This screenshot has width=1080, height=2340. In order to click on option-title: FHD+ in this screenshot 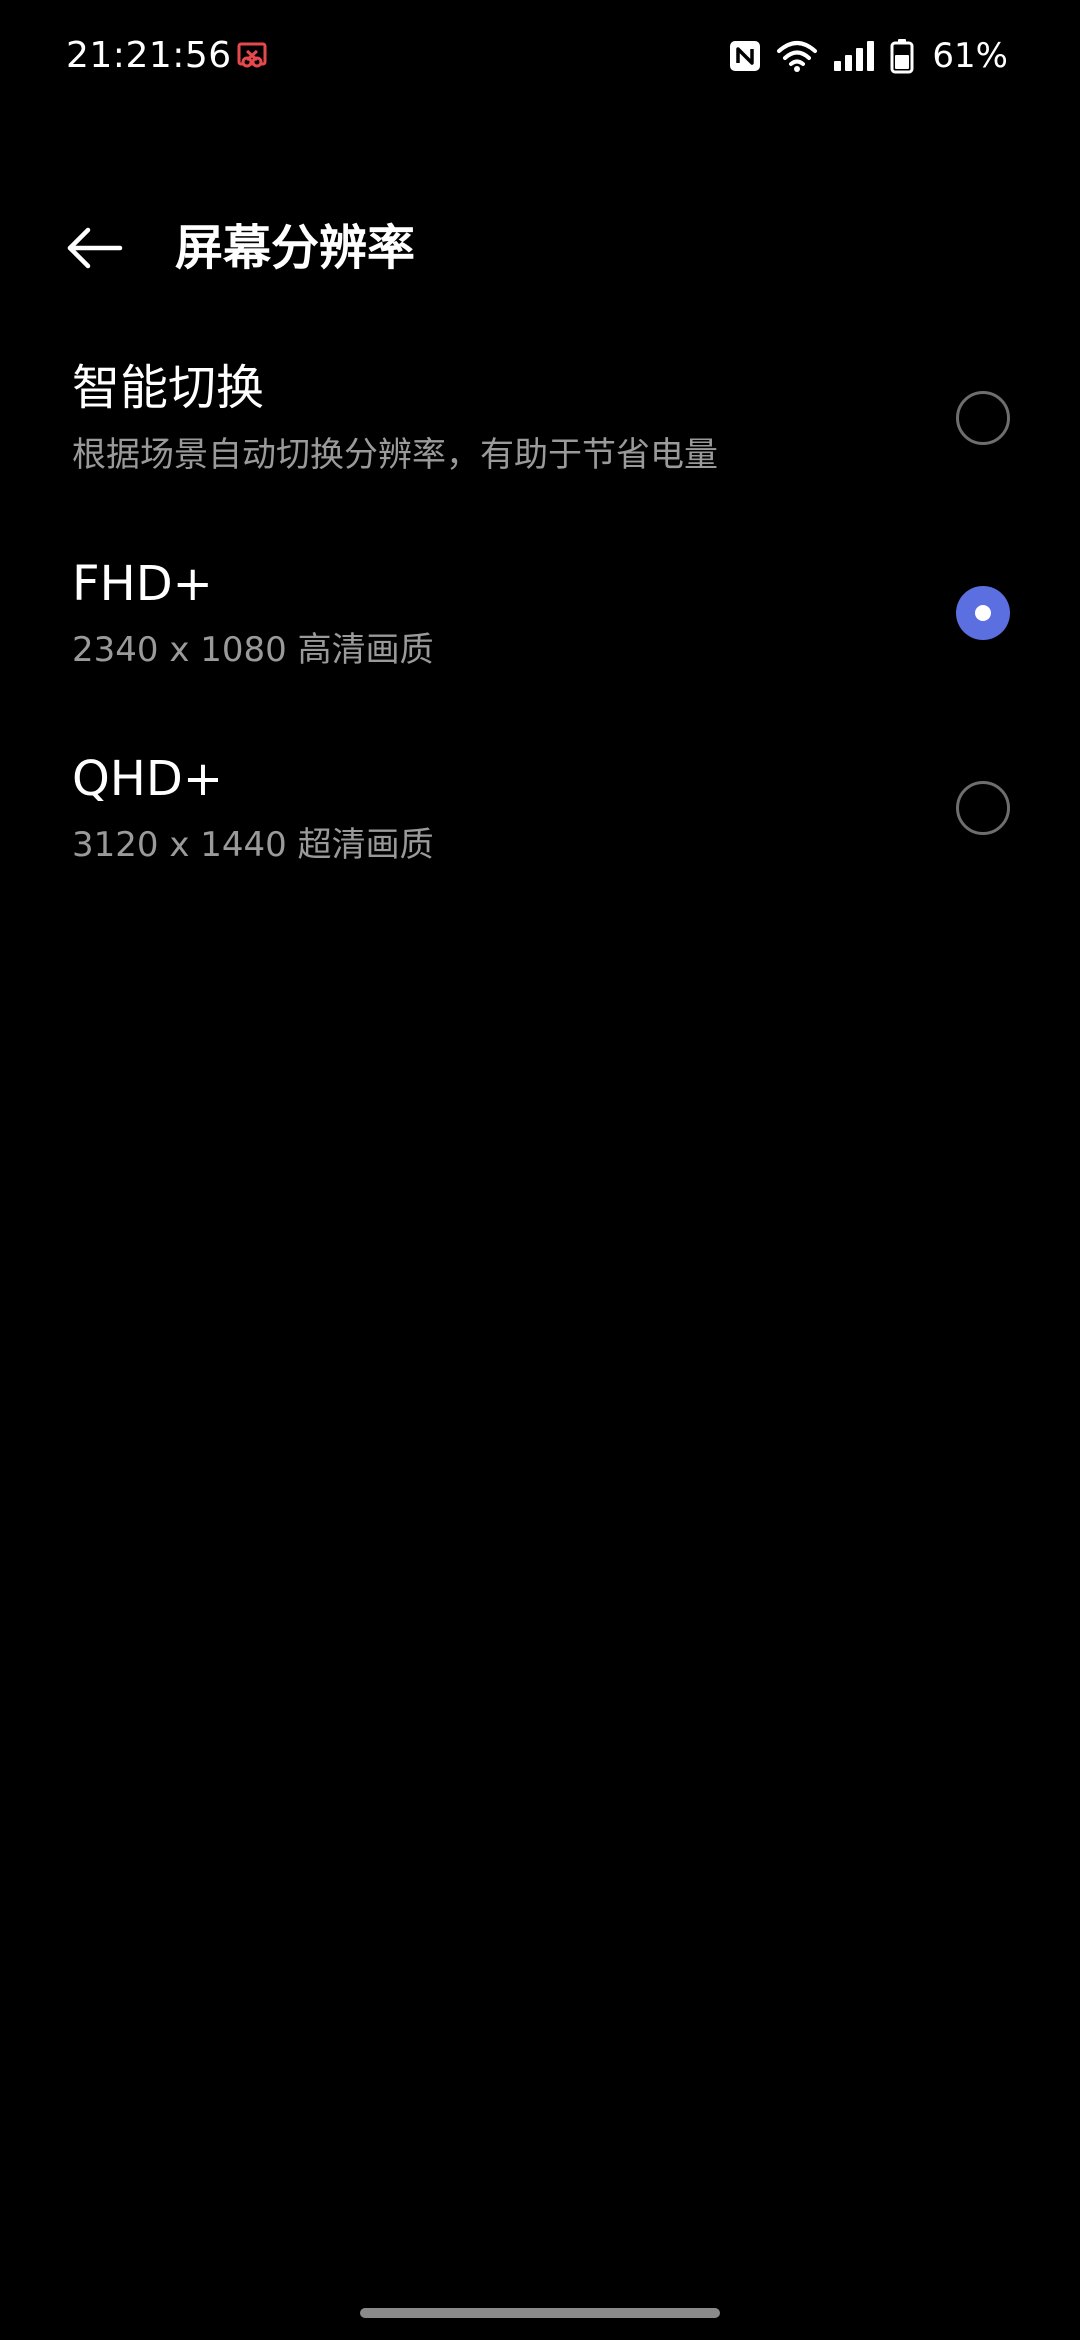, I will do `click(142, 584)`.